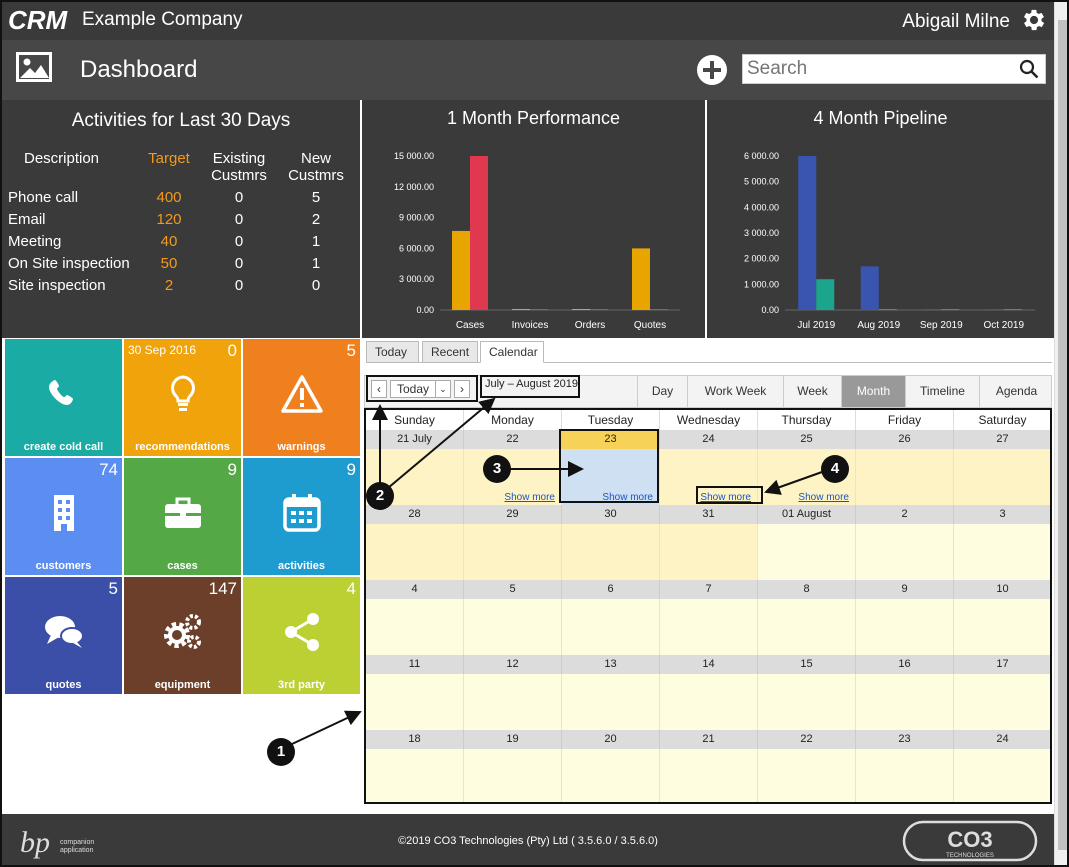 The image size is (1069, 867). I want to click on scrollbar-thumb, so click(1062, 435).